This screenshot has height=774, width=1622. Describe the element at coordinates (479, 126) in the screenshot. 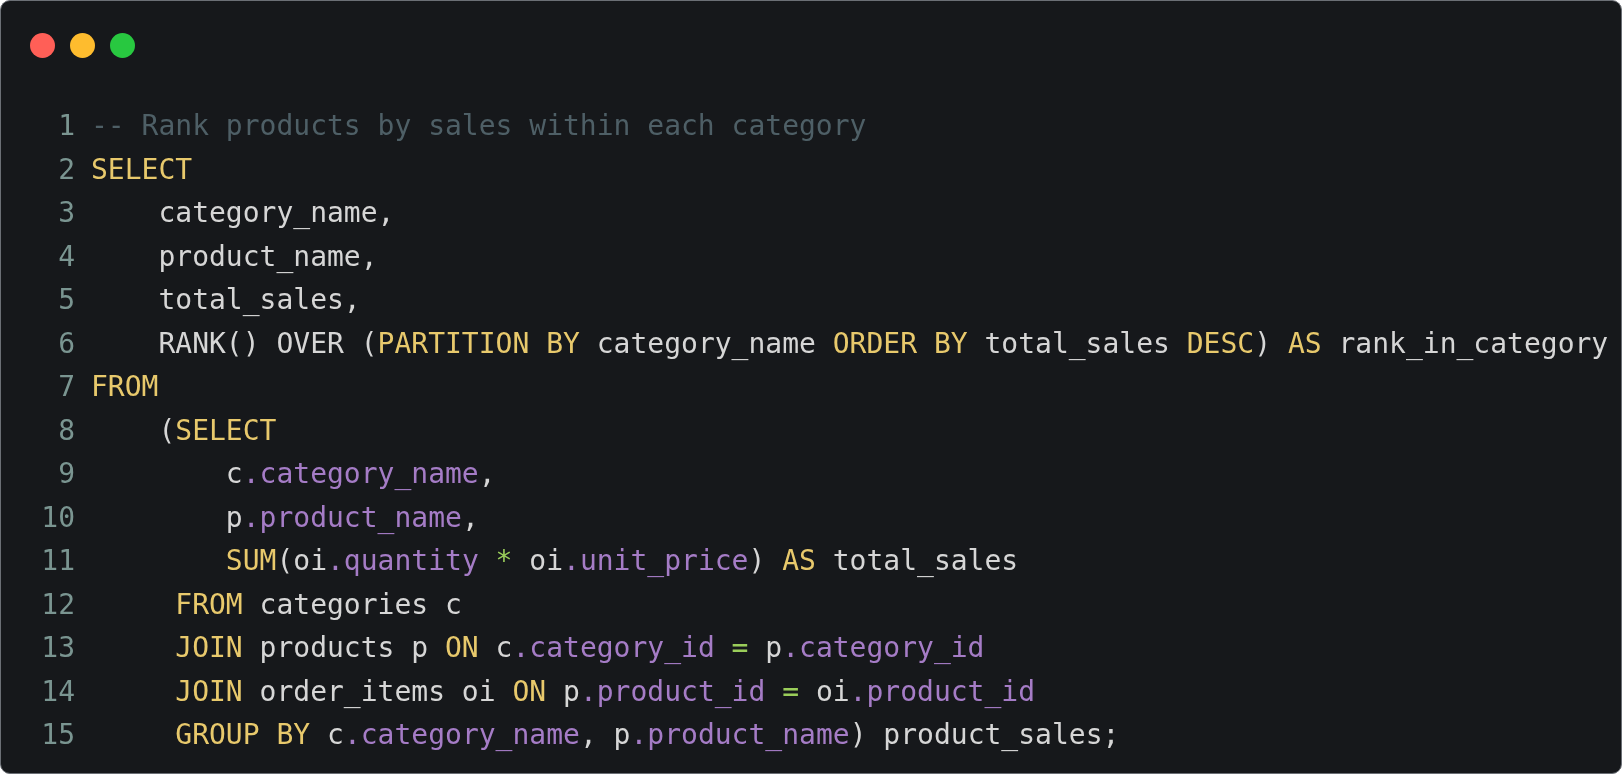

I see `code-line: -- Rank products by sales within each category` at that location.